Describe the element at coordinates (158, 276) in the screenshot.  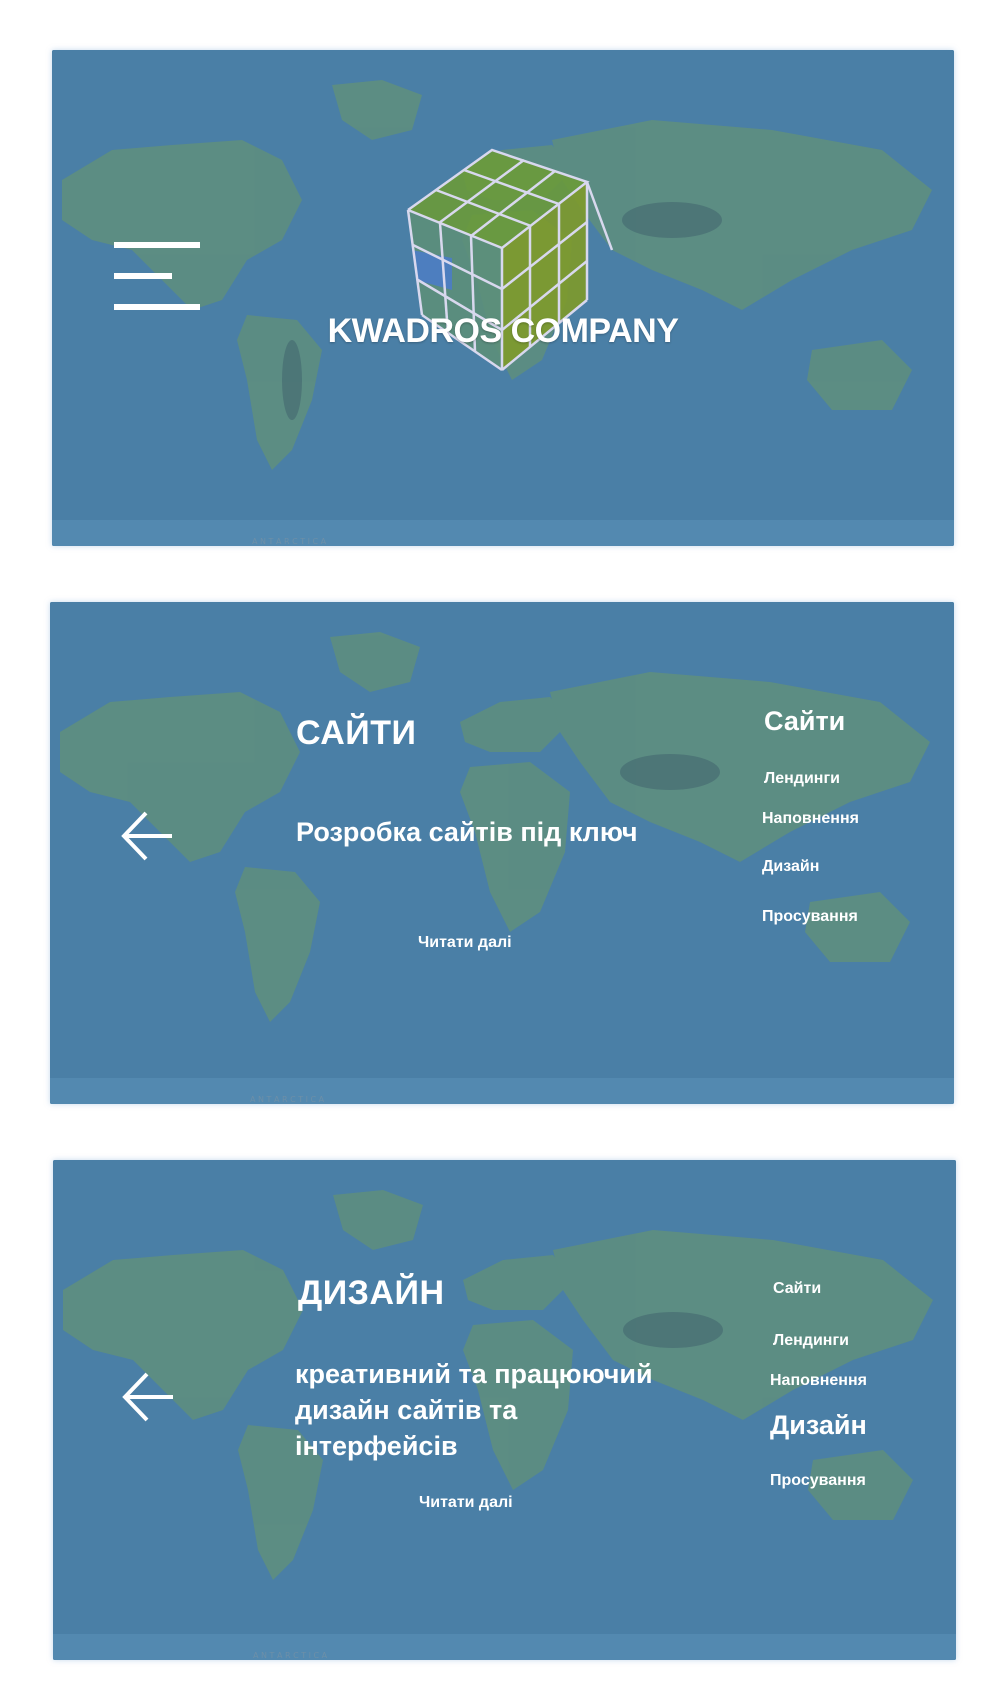
I see `hamburger-menu-icon` at that location.